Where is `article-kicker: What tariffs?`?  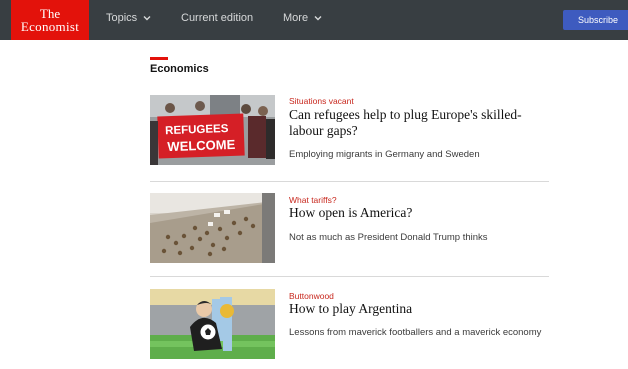
article-kicker: What tariffs? is located at coordinates (313, 200).